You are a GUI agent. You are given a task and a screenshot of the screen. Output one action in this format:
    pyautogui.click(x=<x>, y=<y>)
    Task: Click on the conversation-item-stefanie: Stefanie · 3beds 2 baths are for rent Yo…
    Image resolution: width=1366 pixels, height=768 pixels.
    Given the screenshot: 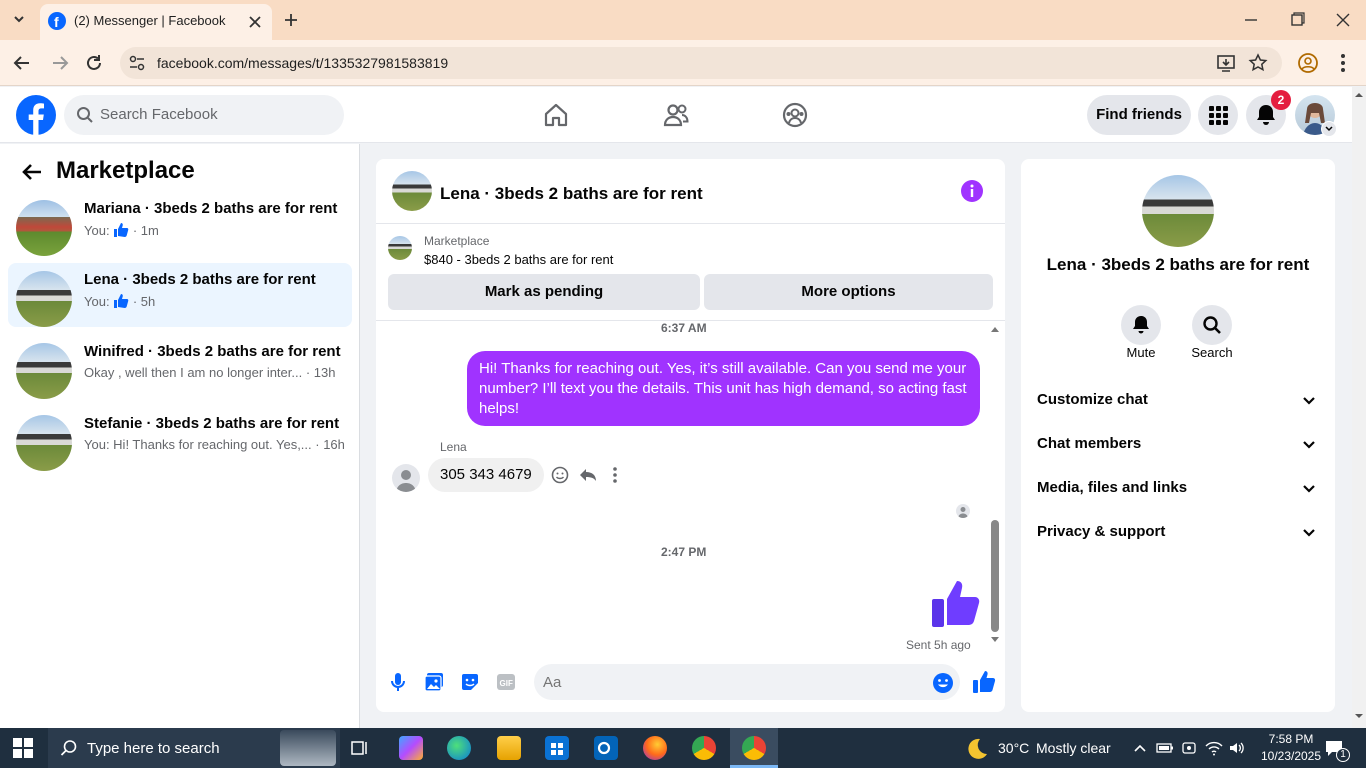 What is the action you would take?
    pyautogui.click(x=180, y=439)
    